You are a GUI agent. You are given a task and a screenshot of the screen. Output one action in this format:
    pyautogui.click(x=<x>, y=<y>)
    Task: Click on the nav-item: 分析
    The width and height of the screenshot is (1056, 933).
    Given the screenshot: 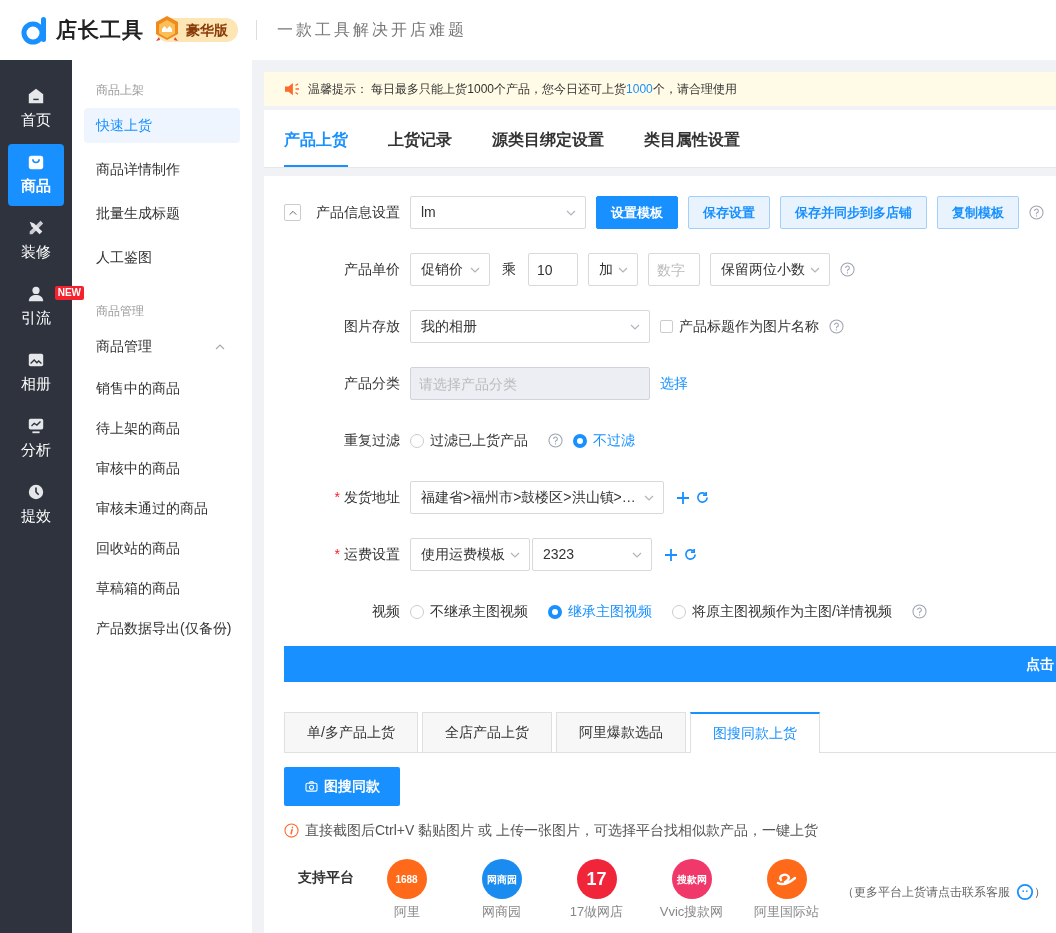 What is the action you would take?
    pyautogui.click(x=36, y=439)
    